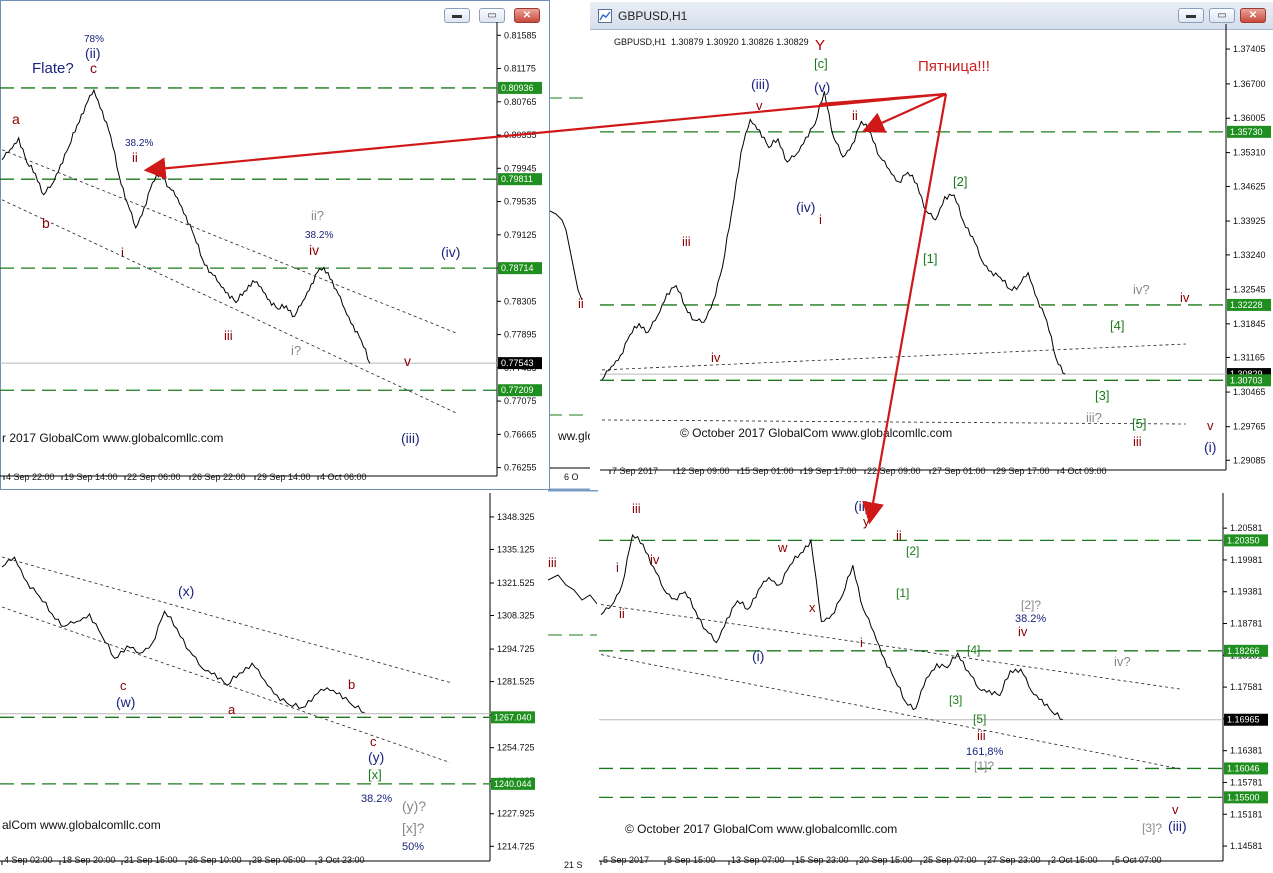 This screenshot has height=873, width=1273. What do you see at coordinates (1014, 860) in the screenshot?
I see `x-tick-label: 27 Sep 23:00` at bounding box center [1014, 860].